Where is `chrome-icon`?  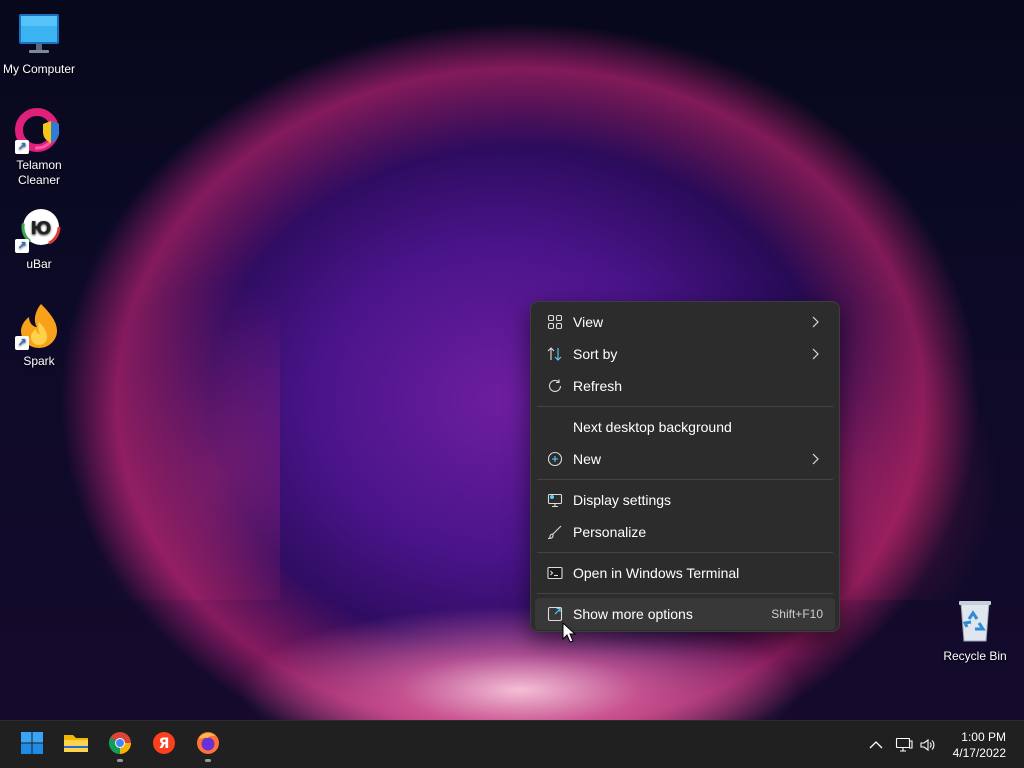
chrome-icon is located at coordinates (120, 745).